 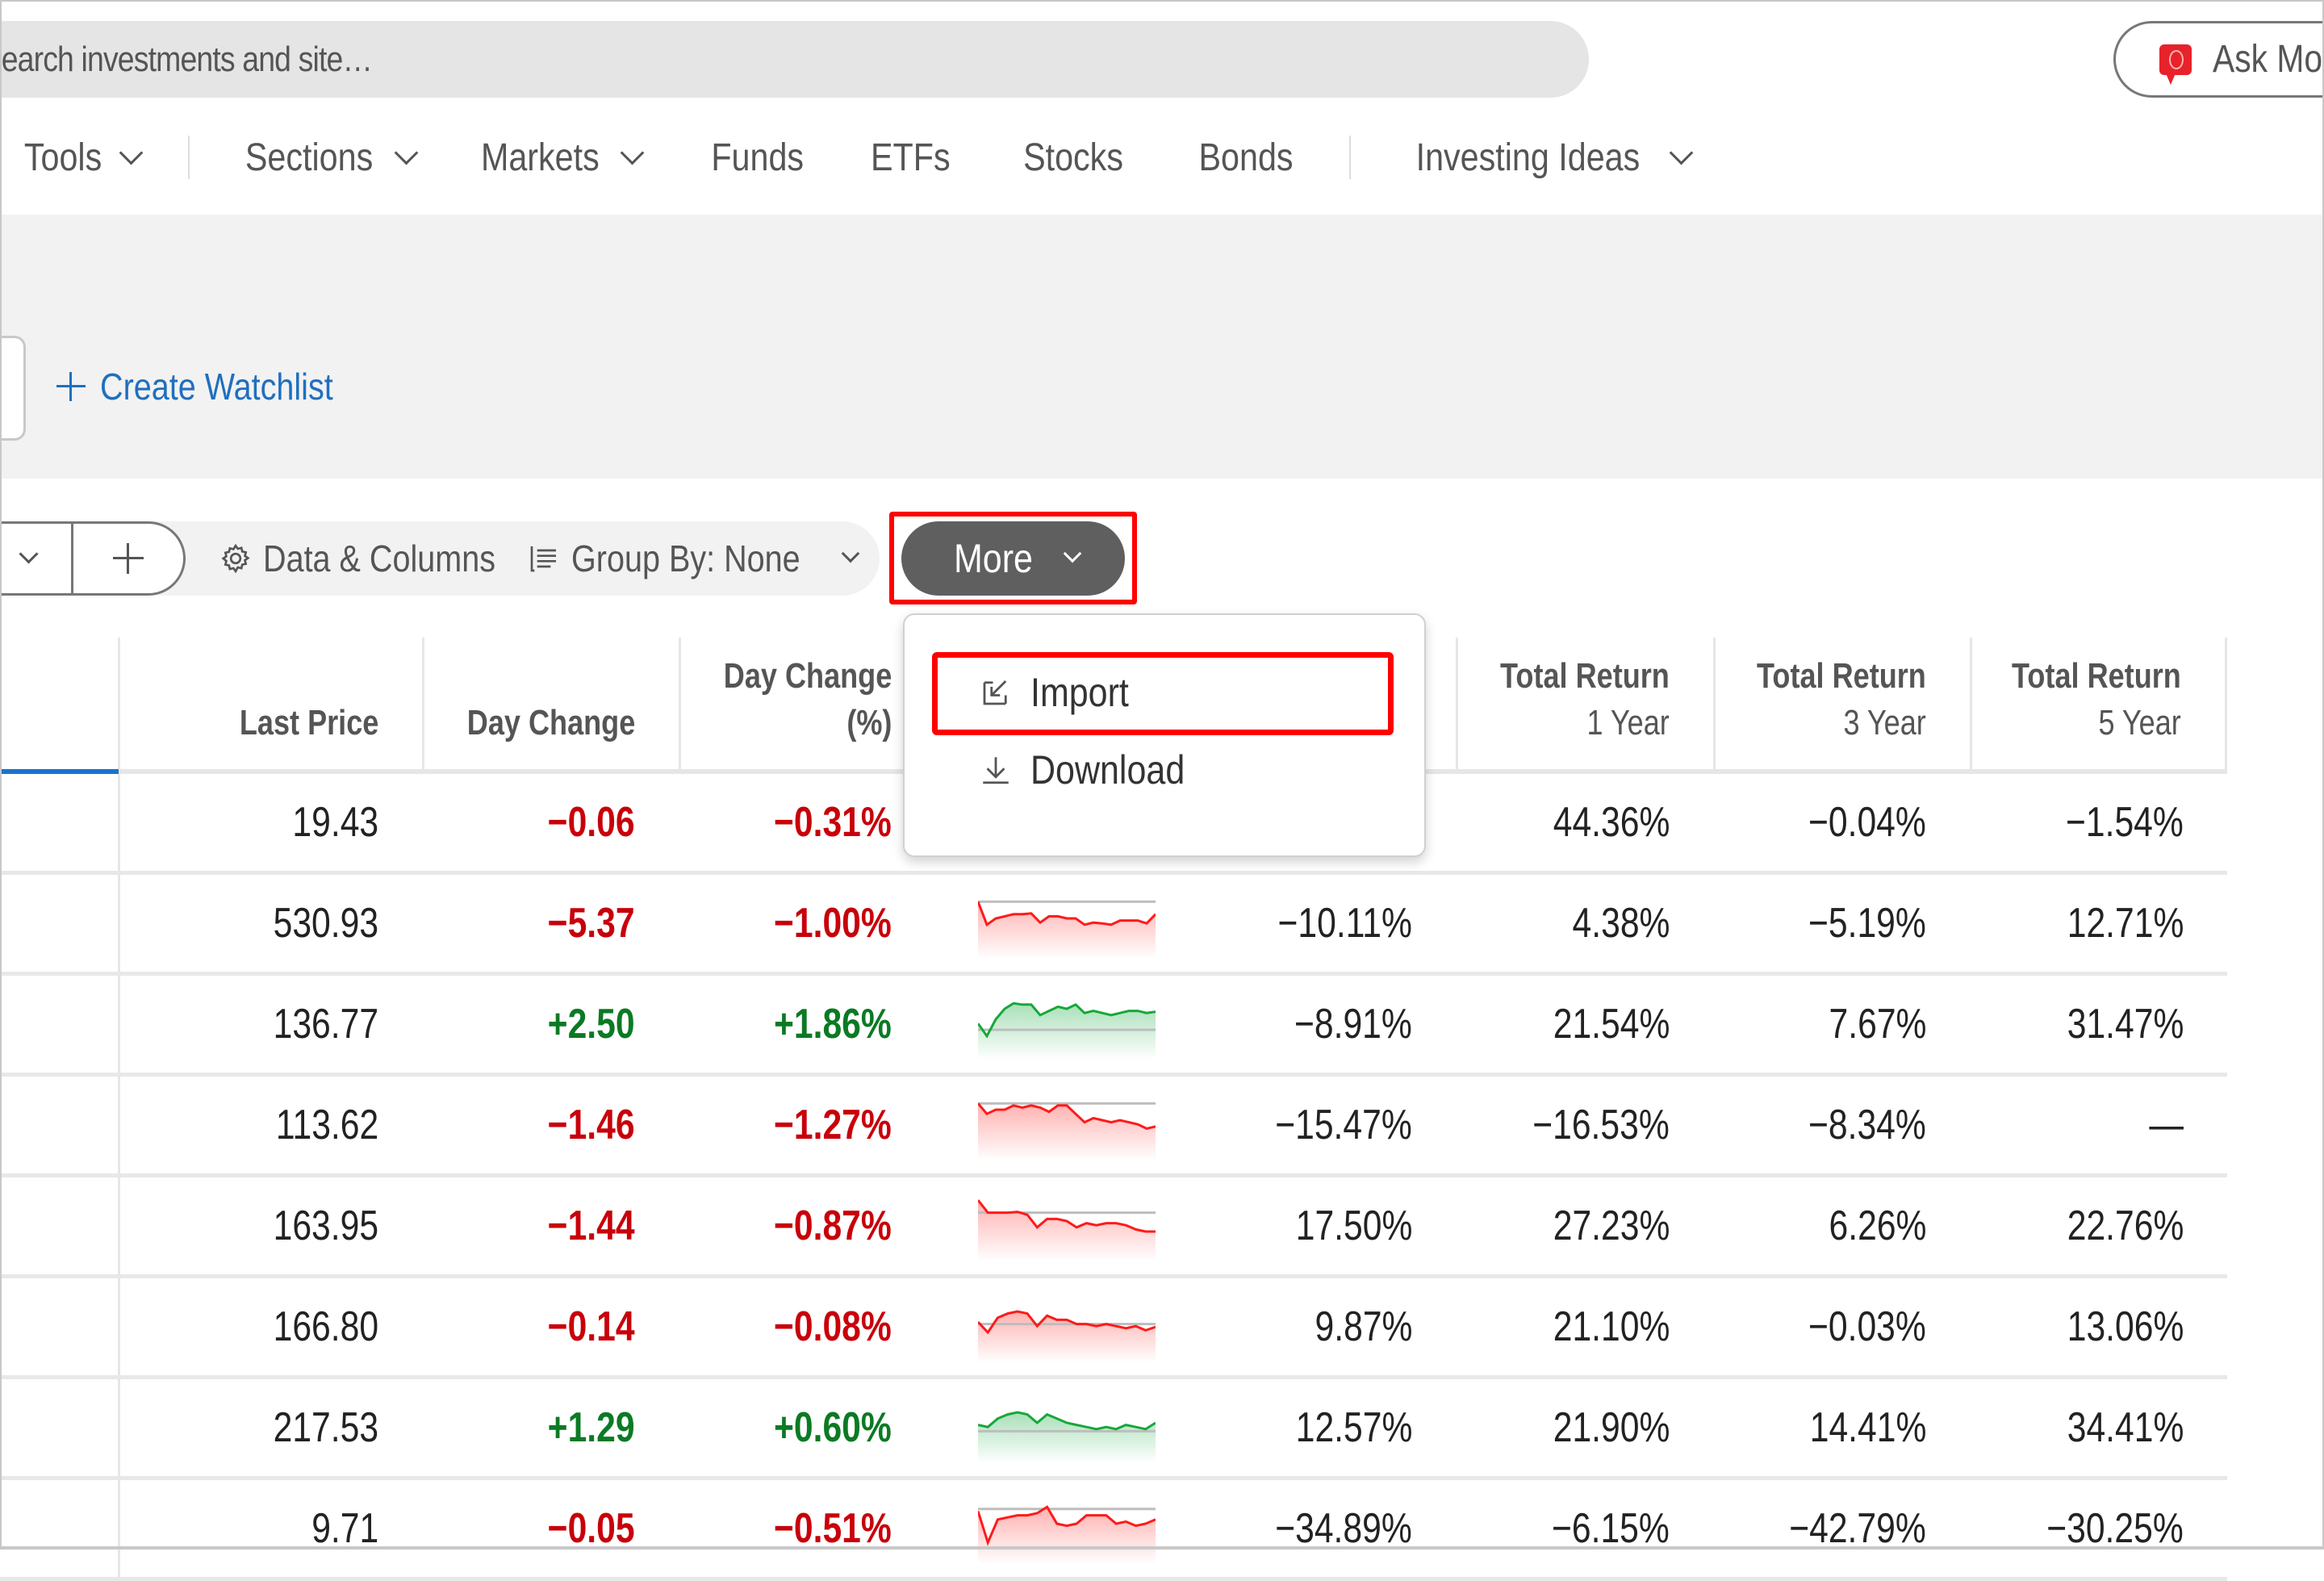 I want to click on cell-value: −1.46, so click(x=591, y=1125).